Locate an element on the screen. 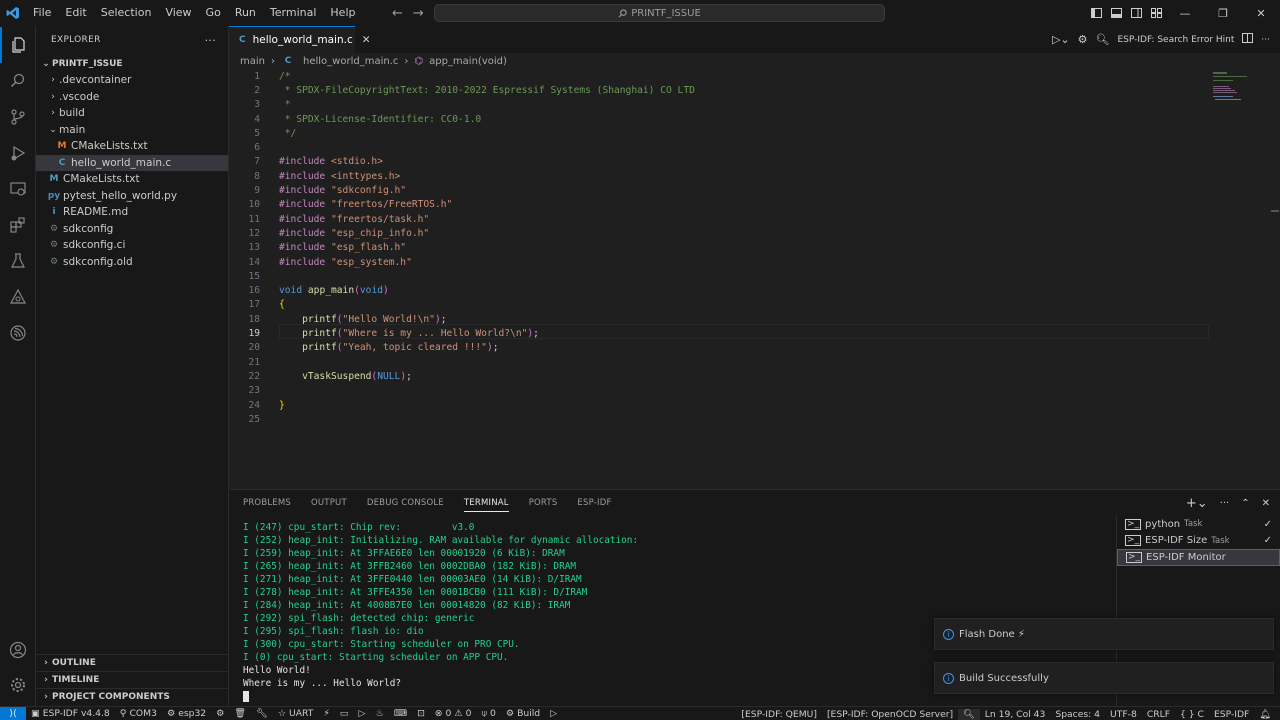 The image size is (1280, 720). tree-file: py pytest_hello_world.py is located at coordinates (132, 196).